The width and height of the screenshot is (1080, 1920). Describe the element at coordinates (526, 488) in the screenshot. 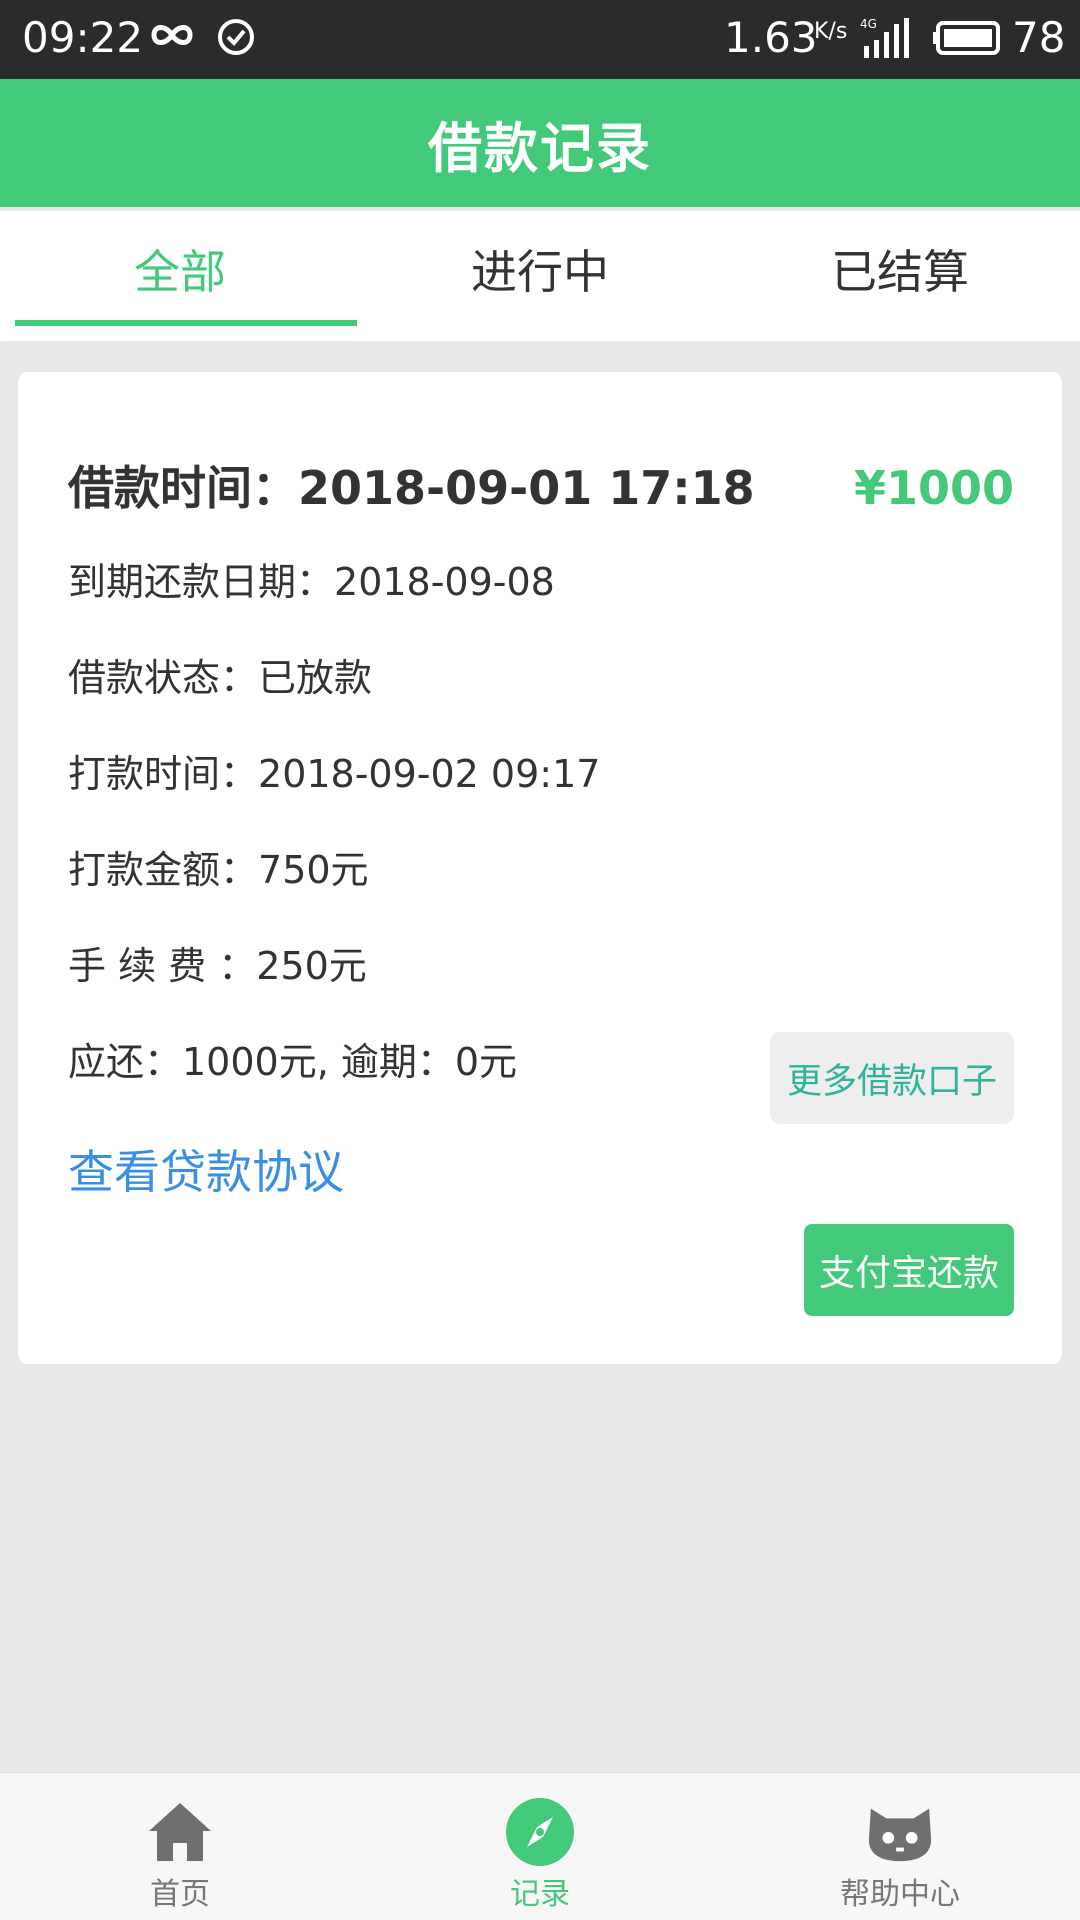

I see `borrow-time-value: 2018-09-01 17:18` at that location.